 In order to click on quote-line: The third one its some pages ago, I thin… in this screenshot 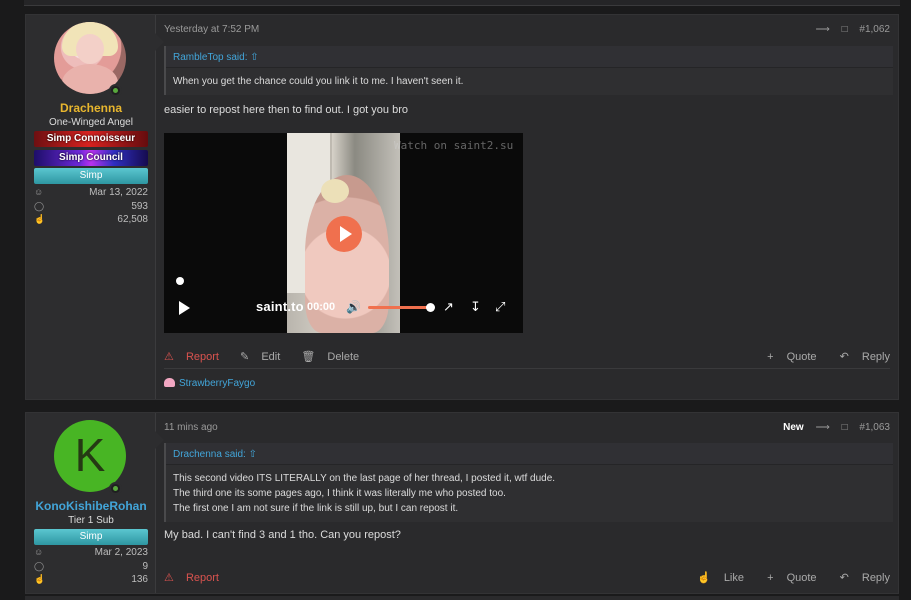, I will do `click(339, 493)`.